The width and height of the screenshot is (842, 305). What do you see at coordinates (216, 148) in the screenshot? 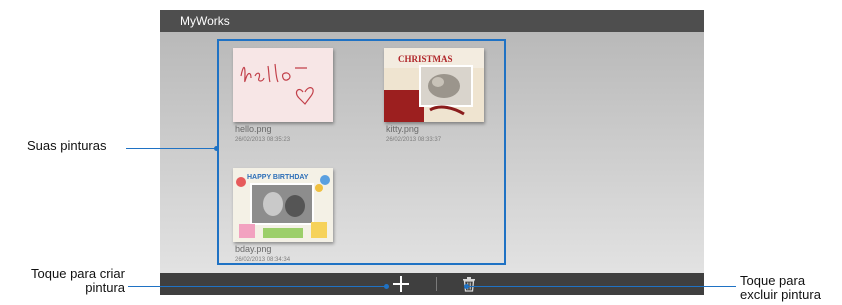
I see `callout-dot-paintings` at bounding box center [216, 148].